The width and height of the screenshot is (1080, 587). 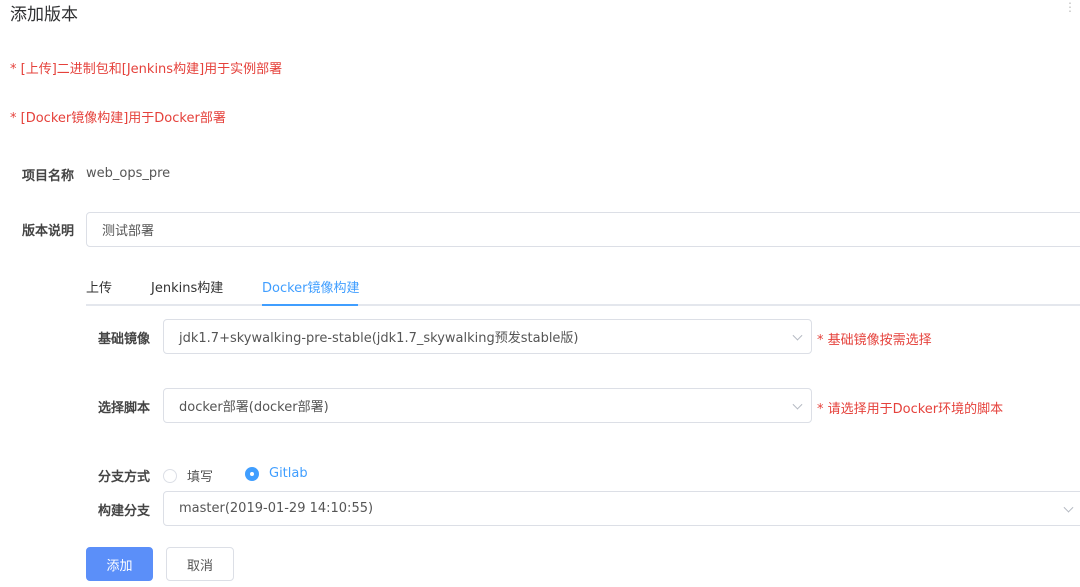 I want to click on radio-gitlab: Gitlab, so click(x=276, y=473).